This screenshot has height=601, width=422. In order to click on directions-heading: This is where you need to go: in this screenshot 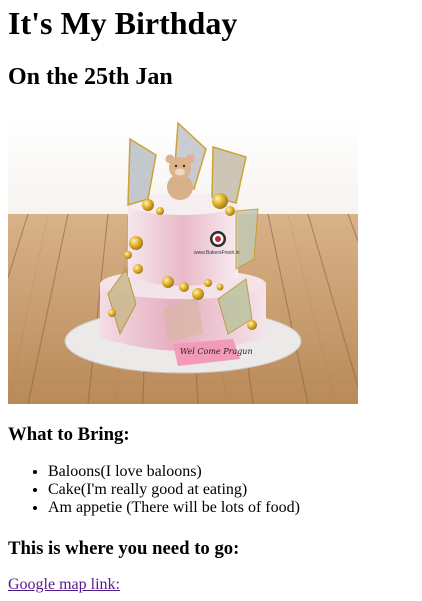, I will do `click(124, 548)`.